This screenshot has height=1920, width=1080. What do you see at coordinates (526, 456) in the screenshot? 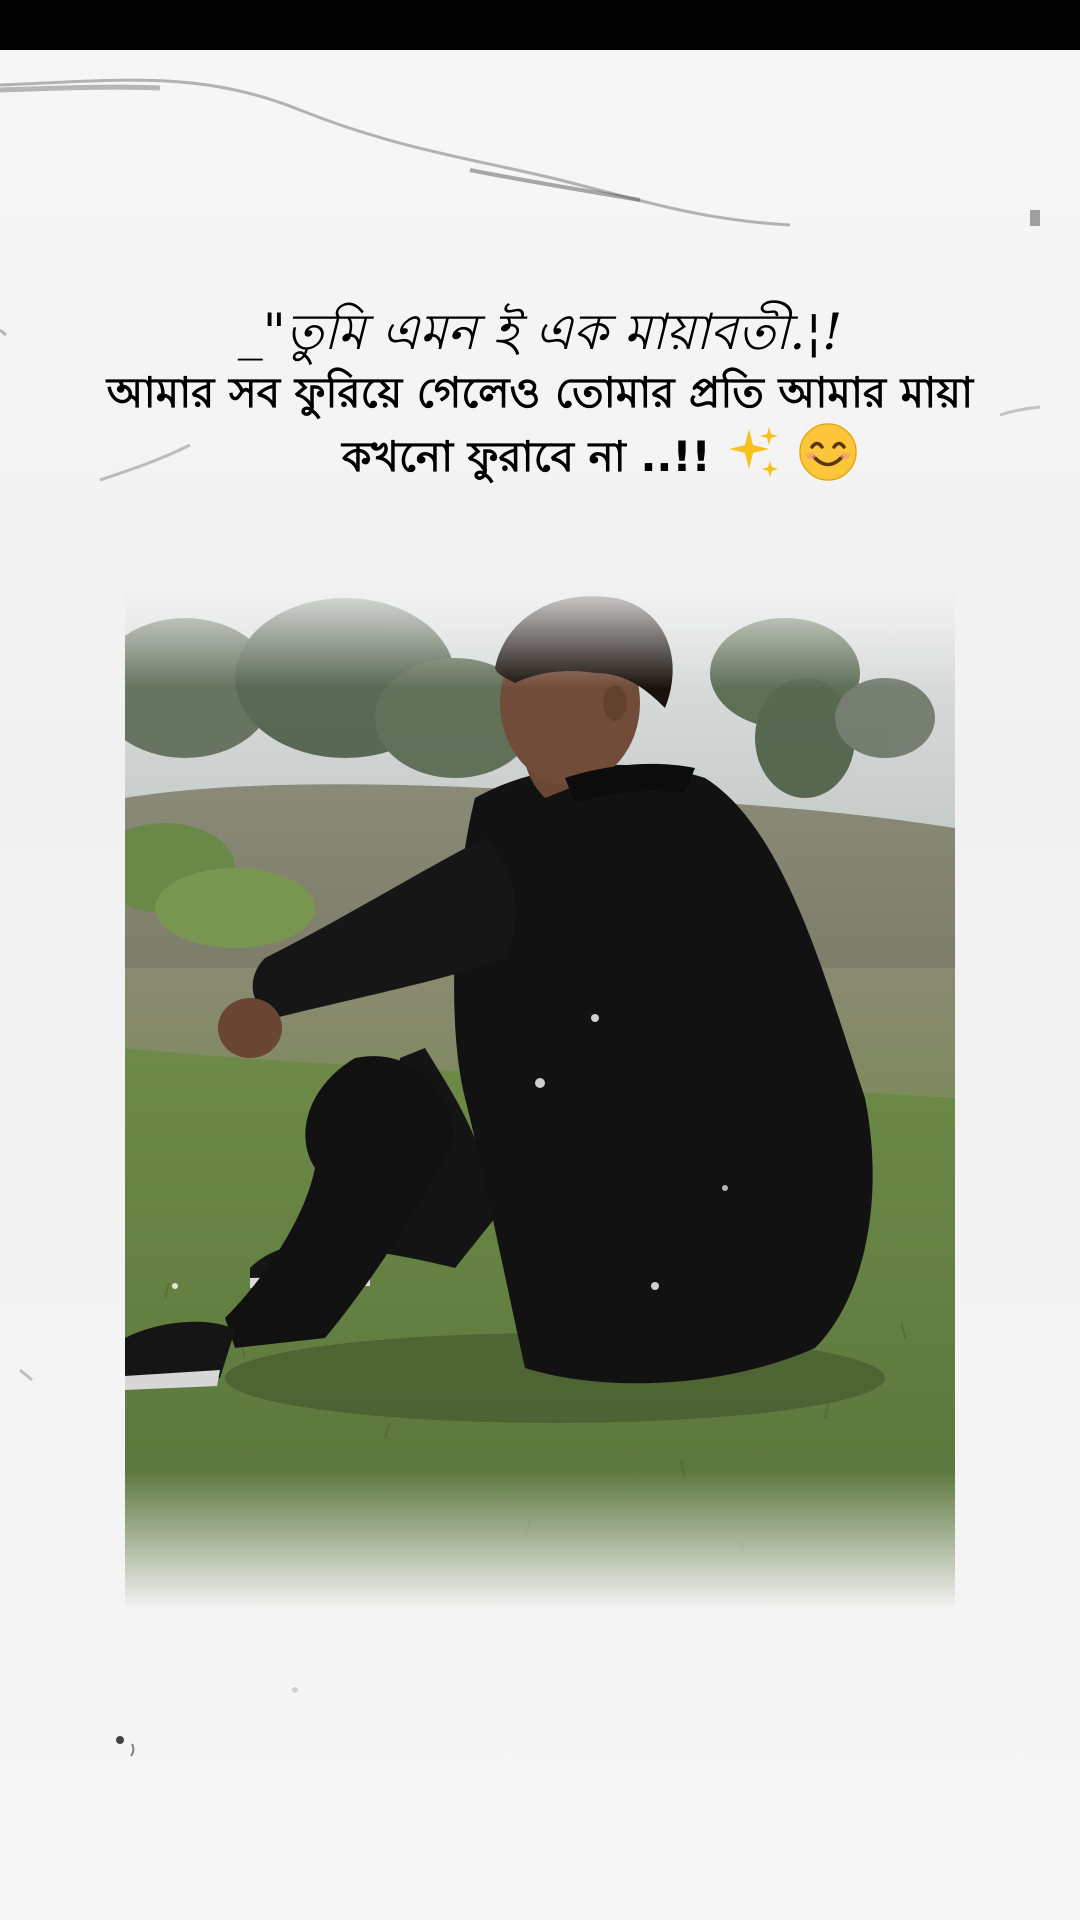
I see `caption-line-3-text: কখনো ফুরাবে না ..!!` at bounding box center [526, 456].